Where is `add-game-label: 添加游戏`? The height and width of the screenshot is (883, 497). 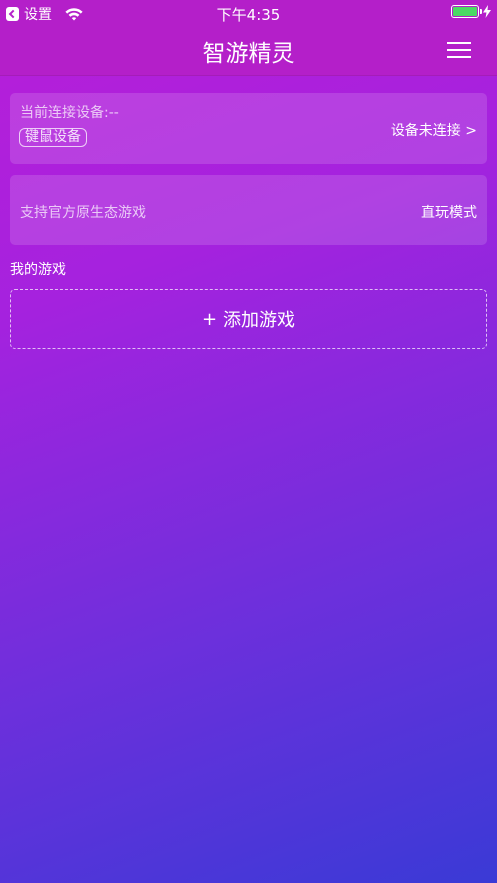 add-game-label: 添加游戏 is located at coordinates (259, 320).